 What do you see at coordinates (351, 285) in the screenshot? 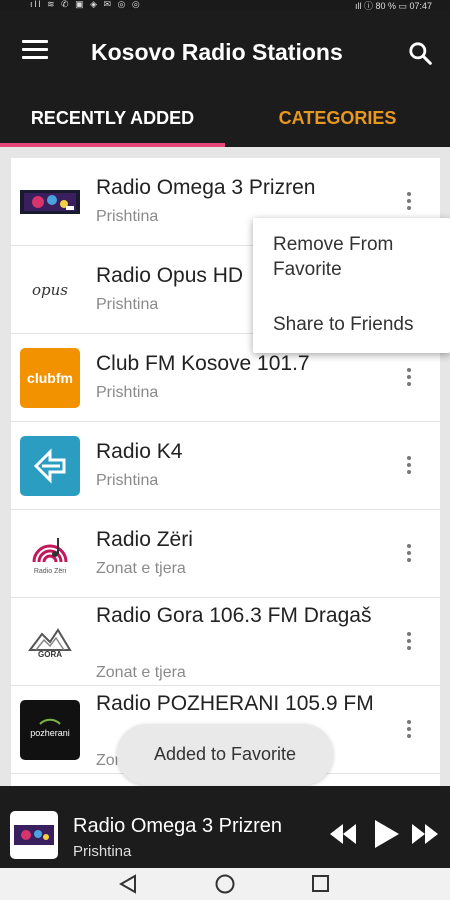
I see `options-popup-menu: Remove From Favorite Share to Friends` at bounding box center [351, 285].